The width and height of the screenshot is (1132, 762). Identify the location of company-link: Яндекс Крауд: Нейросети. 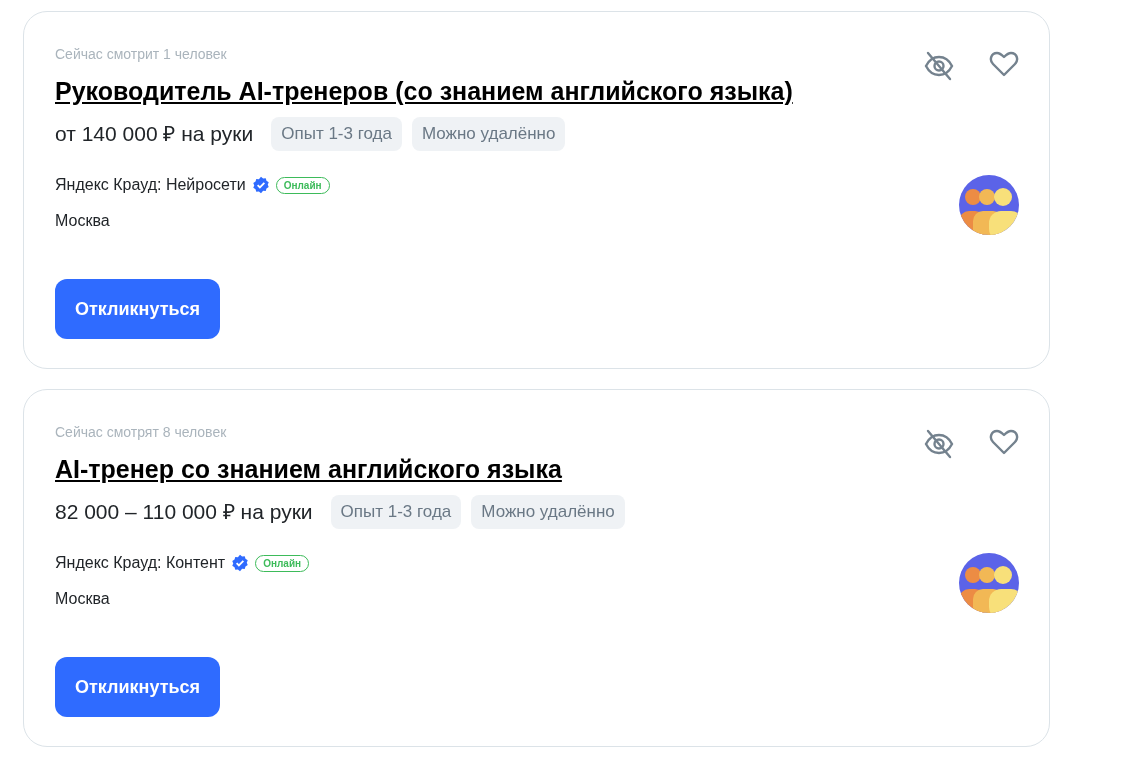
(150, 185).